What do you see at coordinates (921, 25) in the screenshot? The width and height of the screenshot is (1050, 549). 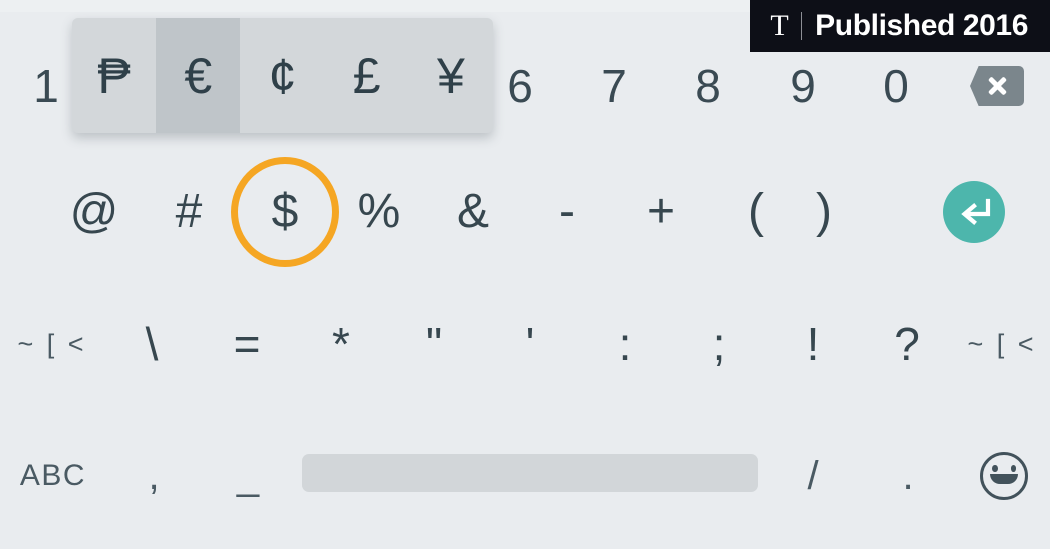 I see `nyt-published-text: Published 2016` at bounding box center [921, 25].